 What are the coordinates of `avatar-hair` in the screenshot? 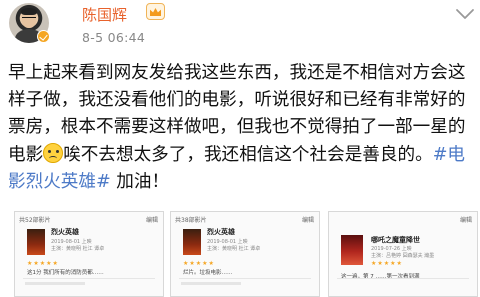 It's located at (29, 11).